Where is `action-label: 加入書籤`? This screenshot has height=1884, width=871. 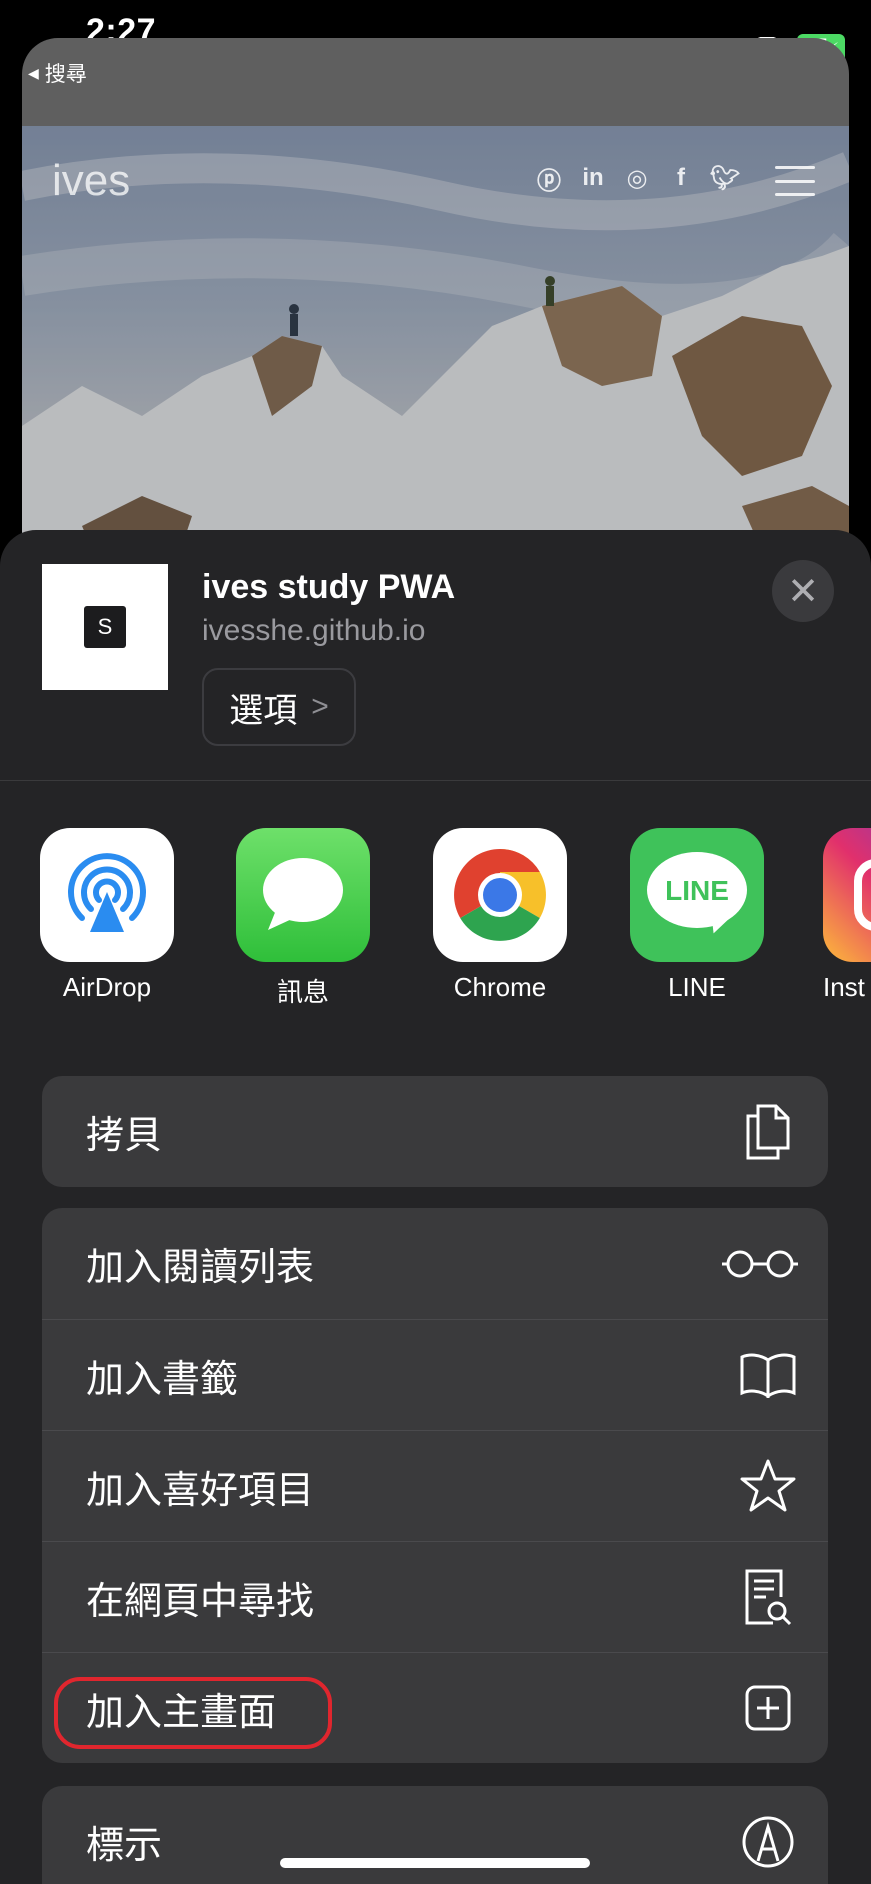
action-label: 加入書籤 is located at coordinates (162, 1379).